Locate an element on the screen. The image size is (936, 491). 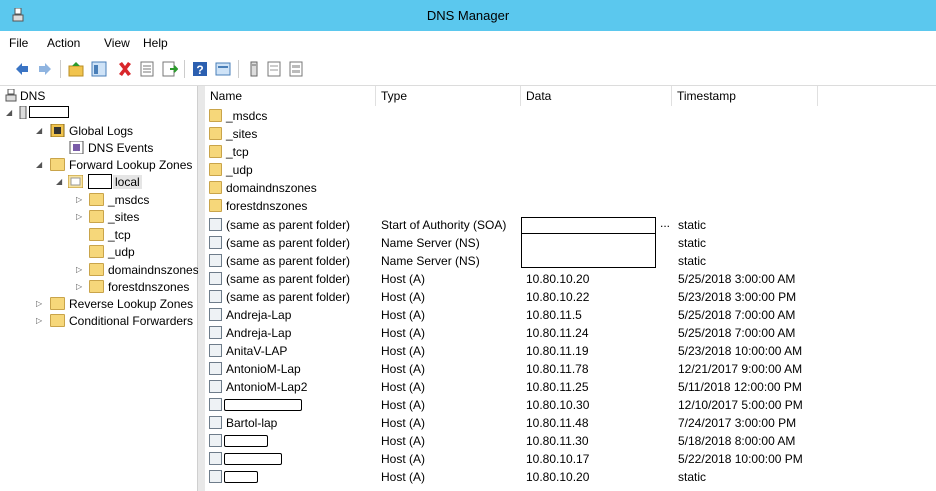
logs-icon is located at coordinates (57, 130).